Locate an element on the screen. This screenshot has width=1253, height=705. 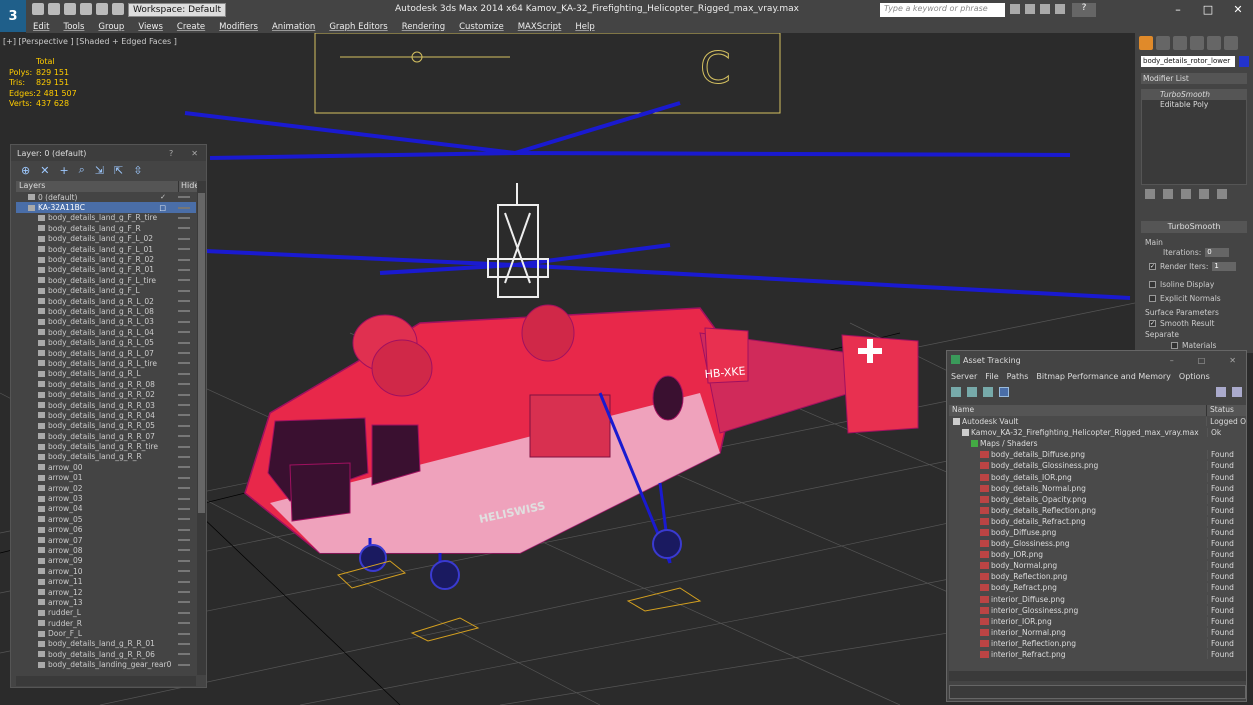
smooth-result-checkbox: ✓ is located at coordinates (1152, 323).